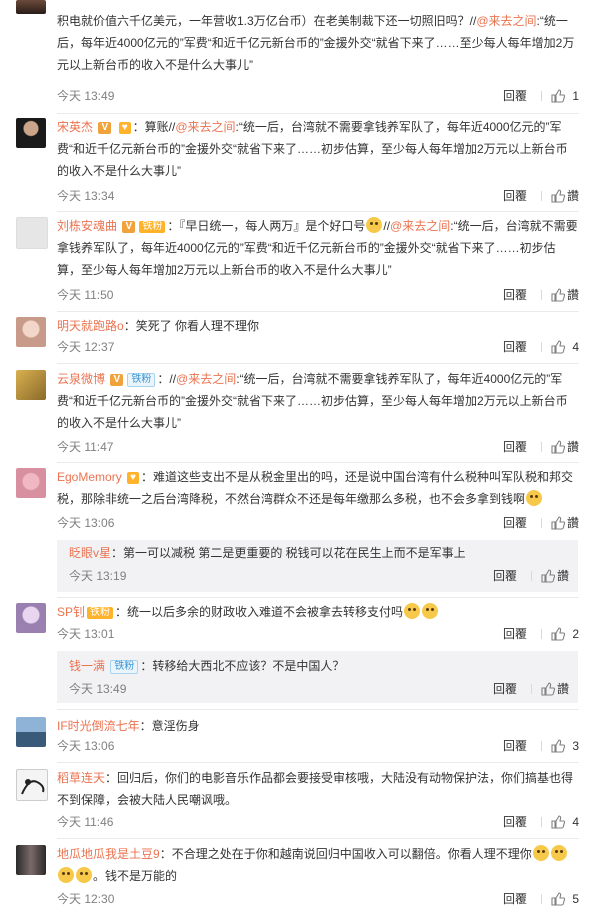 This screenshot has width=611, height=911. What do you see at coordinates (81, 379) in the screenshot?
I see `username-link: 云泉微博` at bounding box center [81, 379].